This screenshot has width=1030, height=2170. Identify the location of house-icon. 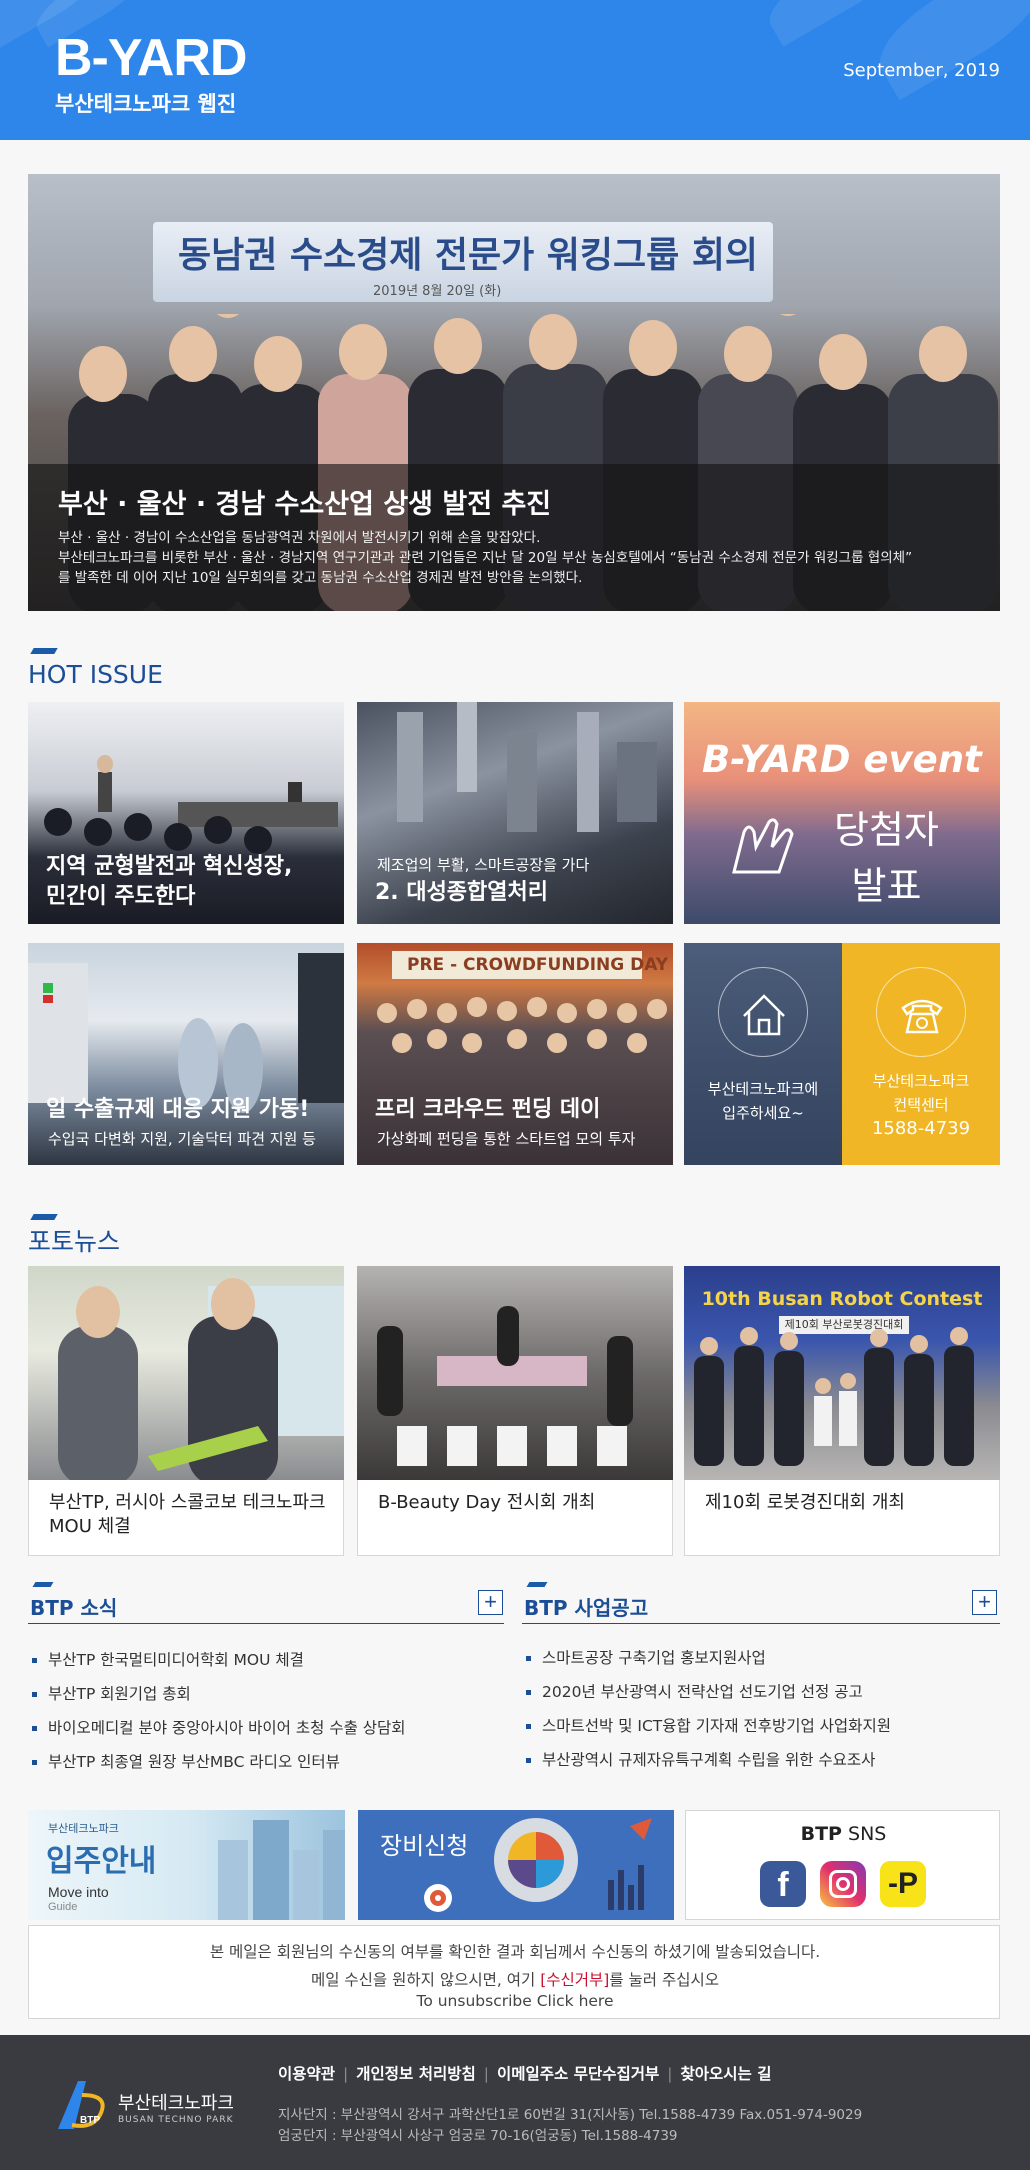
(763, 1012).